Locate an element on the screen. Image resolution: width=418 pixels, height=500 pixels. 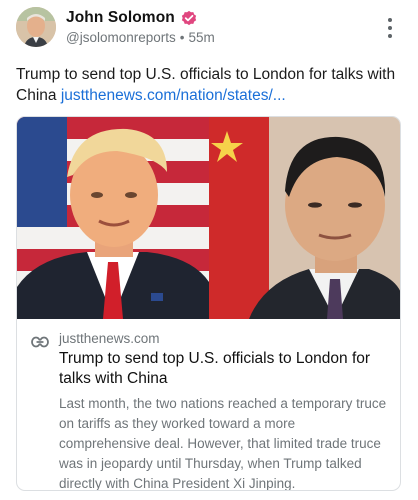
avatar-photo is located at coordinates (36, 27).